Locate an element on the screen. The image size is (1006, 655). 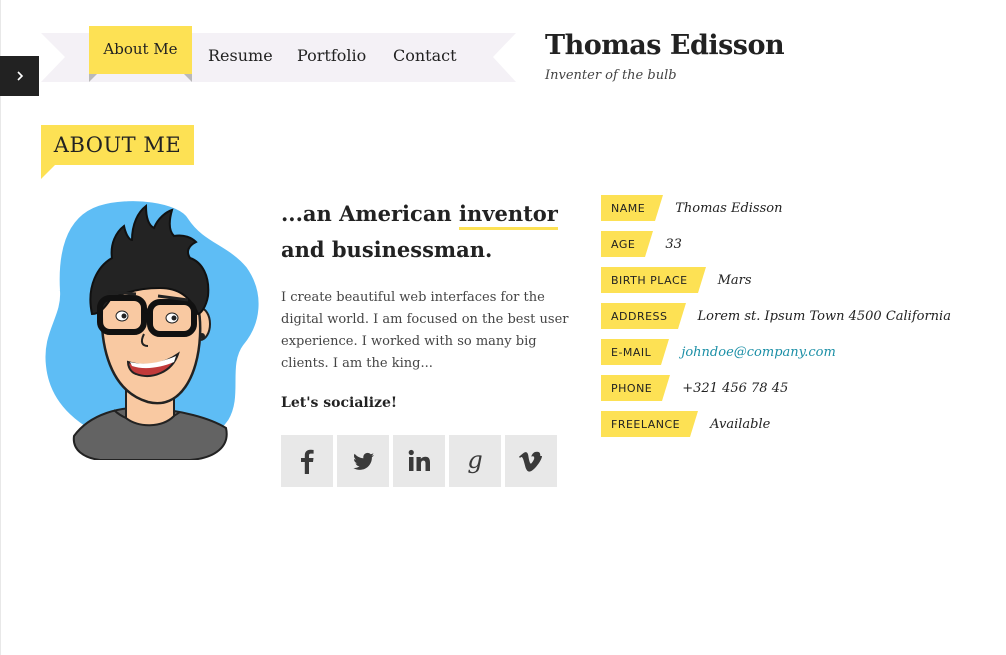
nav-item-portfolio: Portfolio is located at coordinates (331, 56).